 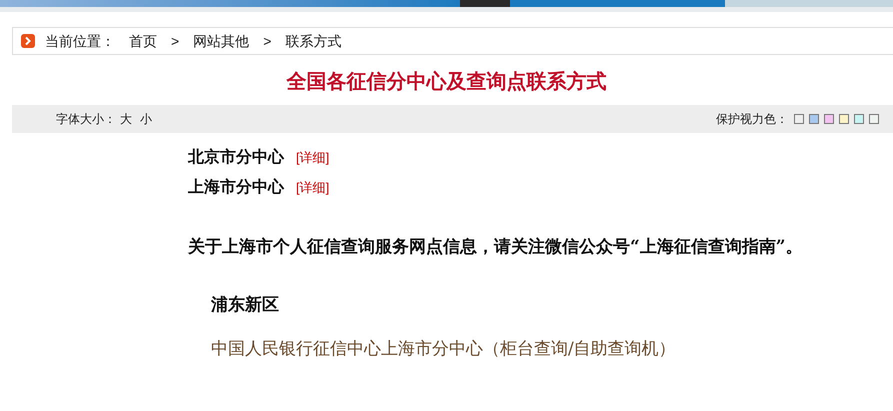 What do you see at coordinates (143, 41) in the screenshot?
I see `breadcrumb-link: 首页` at bounding box center [143, 41].